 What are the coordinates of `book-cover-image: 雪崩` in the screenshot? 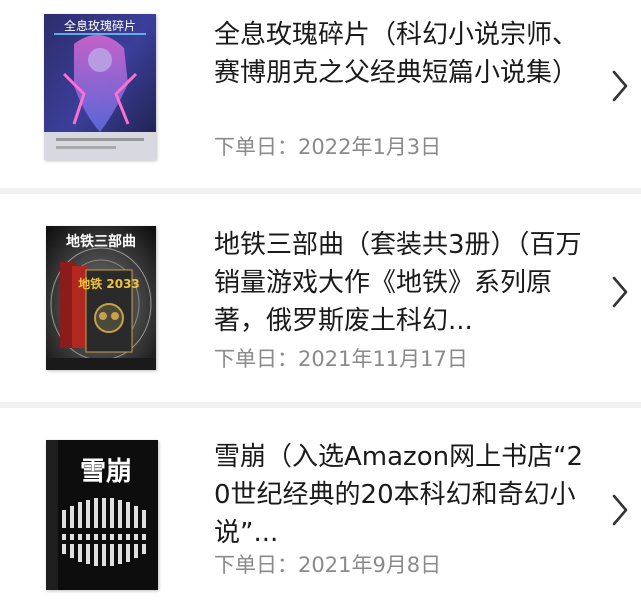 It's located at (102, 515).